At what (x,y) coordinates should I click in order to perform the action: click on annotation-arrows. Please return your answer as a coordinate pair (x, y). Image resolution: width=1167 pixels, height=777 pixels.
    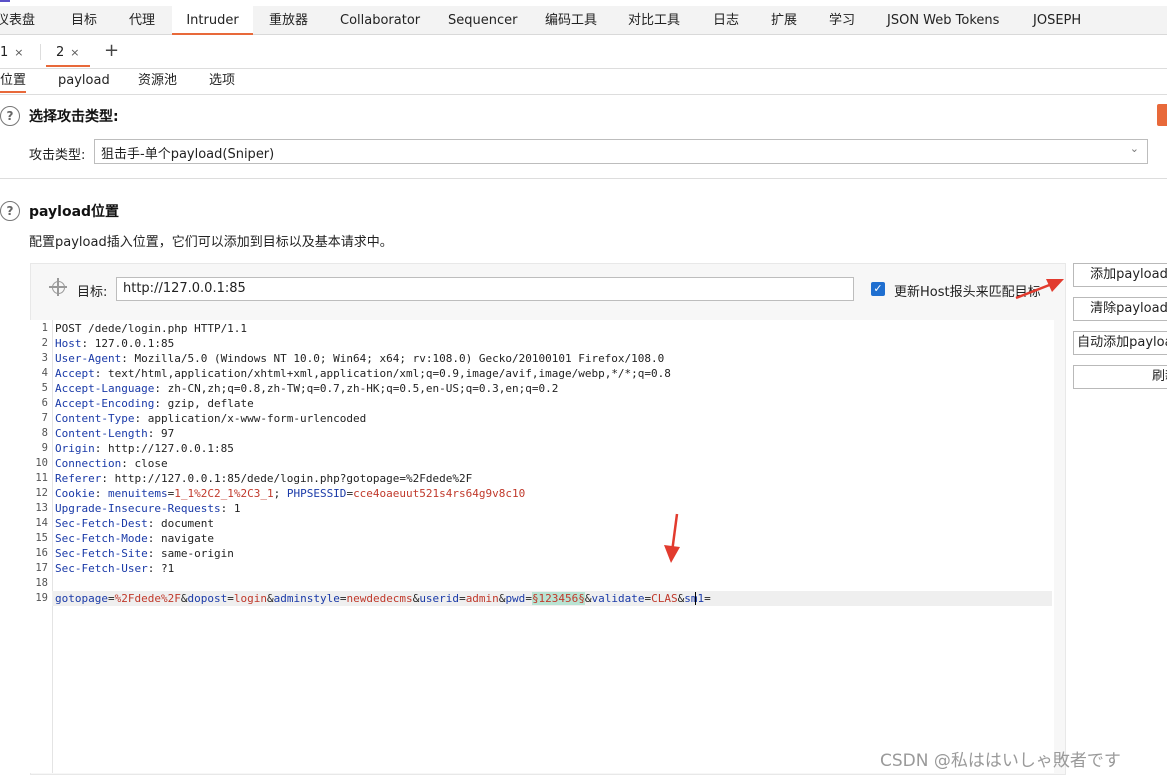
    Looking at the image, I should click on (864, 421).